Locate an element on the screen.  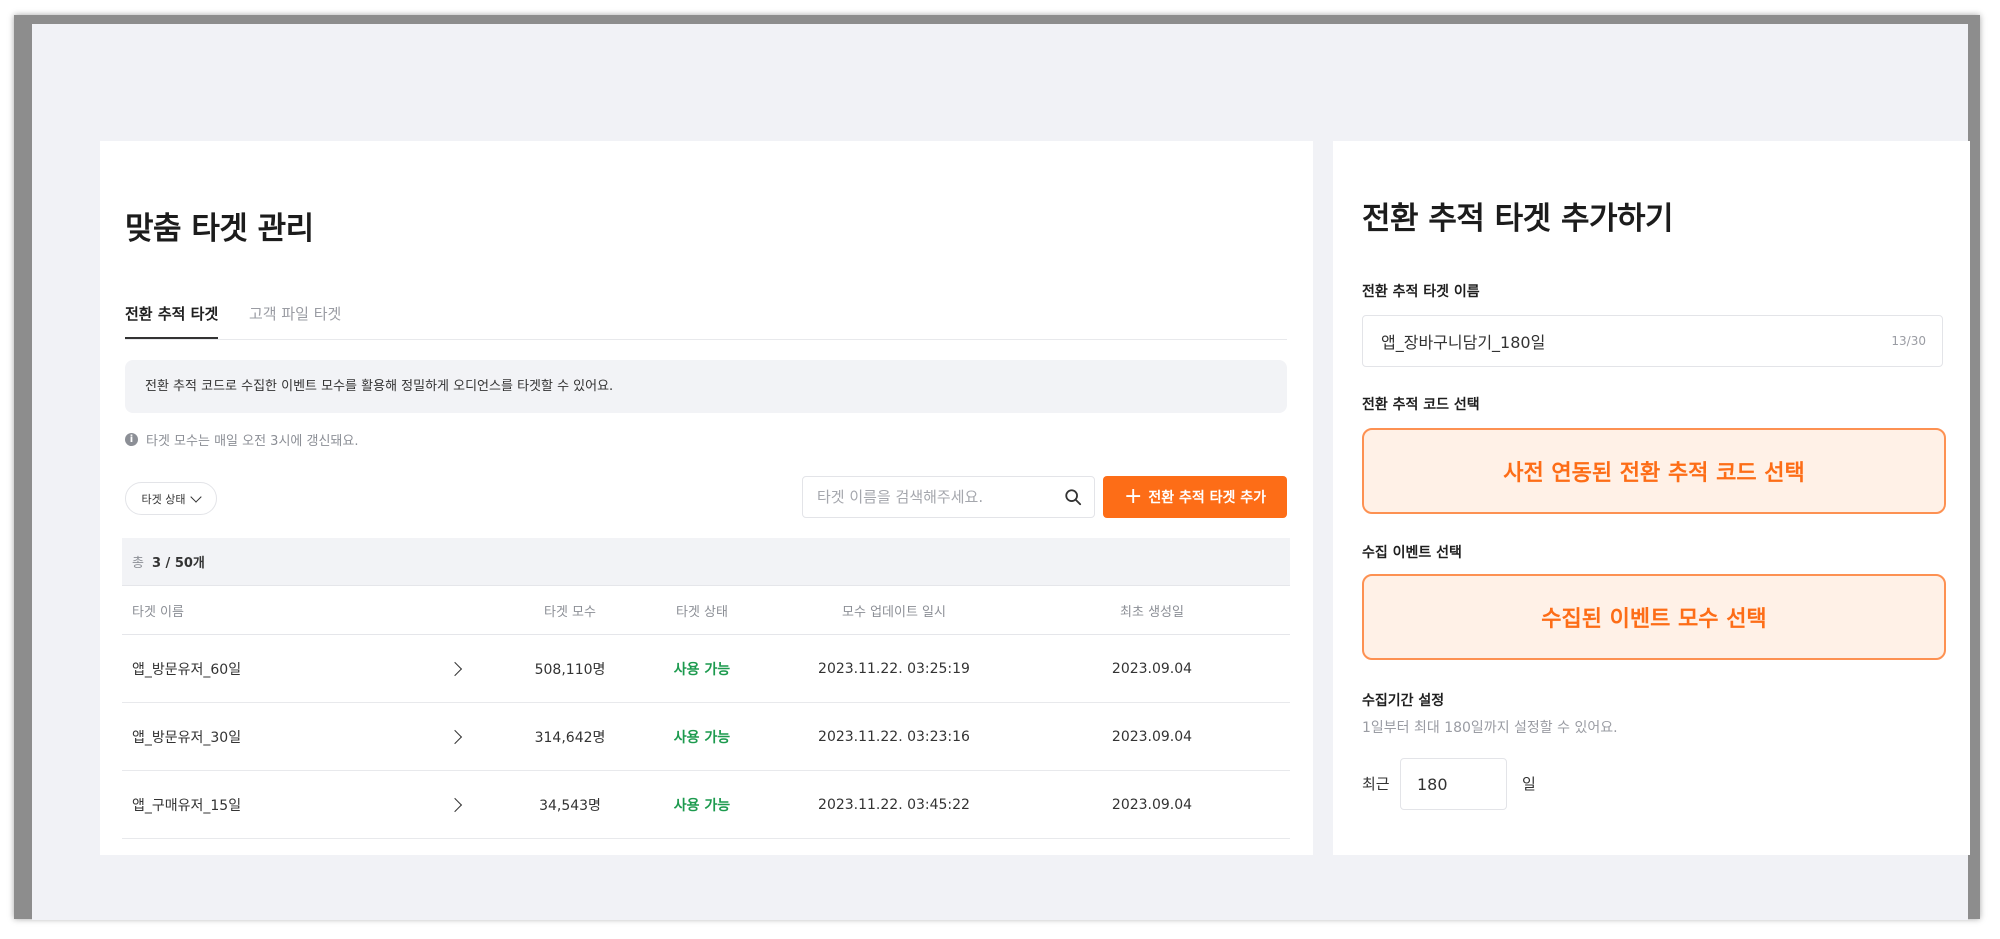
plus-icon: + is located at coordinates (1133, 496).